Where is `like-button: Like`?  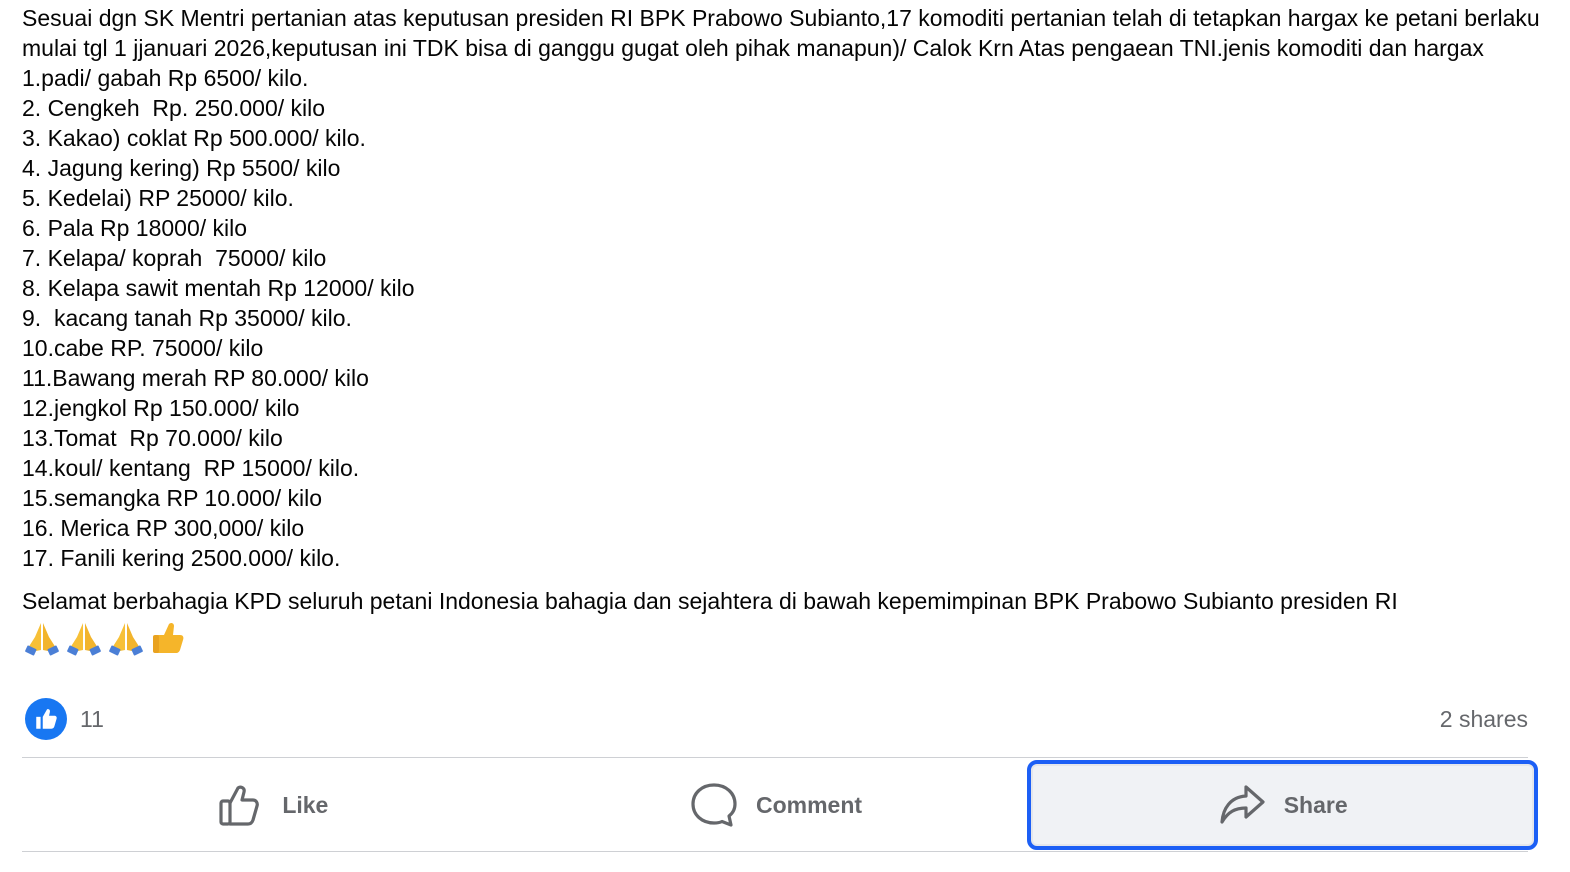
like-button: Like is located at coordinates (273, 805).